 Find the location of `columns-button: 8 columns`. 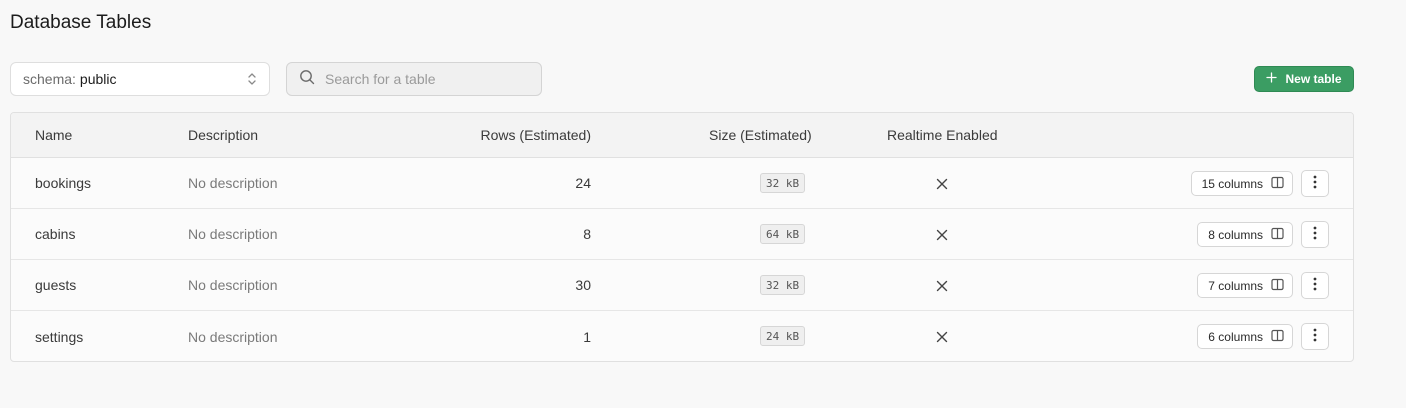

columns-button: 8 columns is located at coordinates (1245, 234).